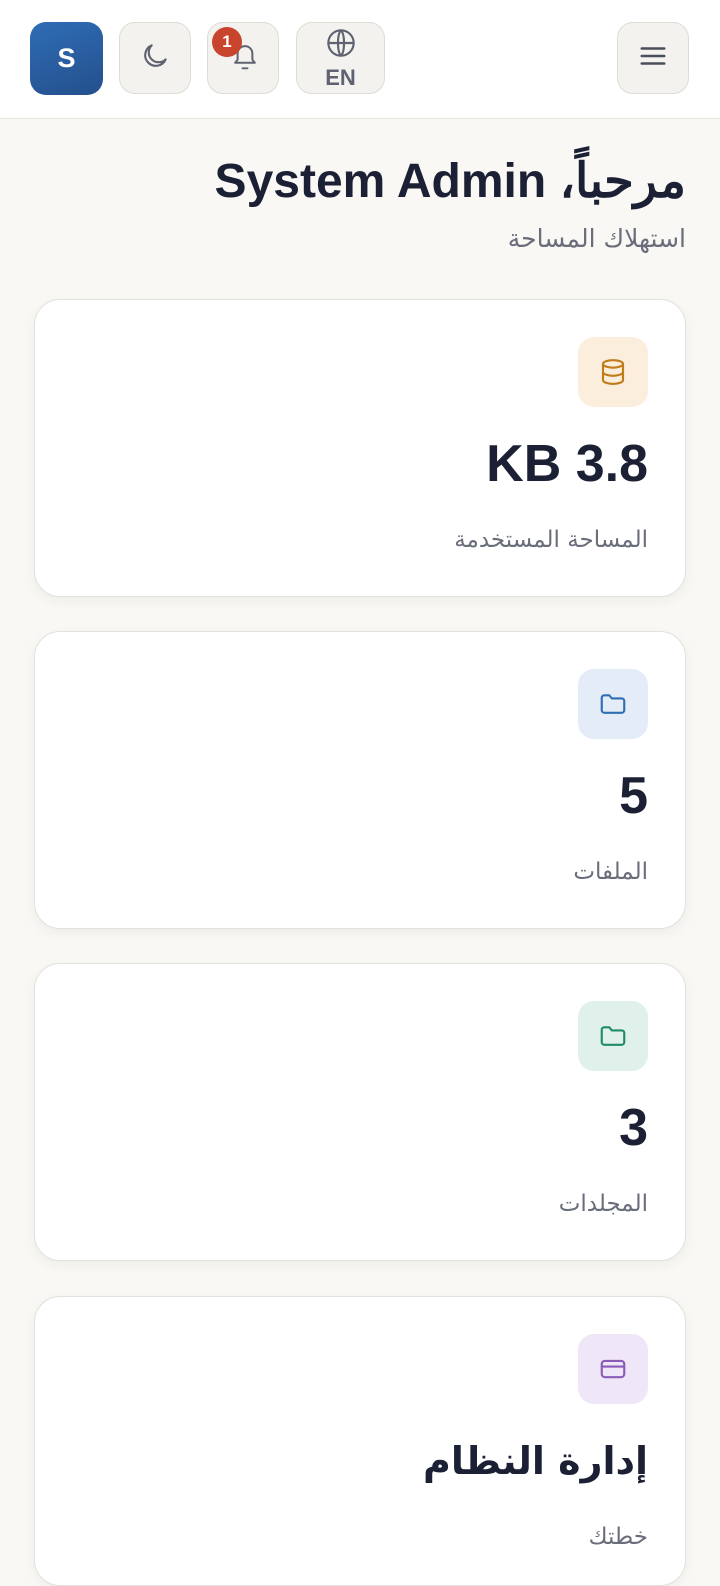 This screenshot has height=1586, width=720. What do you see at coordinates (227, 42) in the screenshot?
I see `notification-count-badge: 1` at bounding box center [227, 42].